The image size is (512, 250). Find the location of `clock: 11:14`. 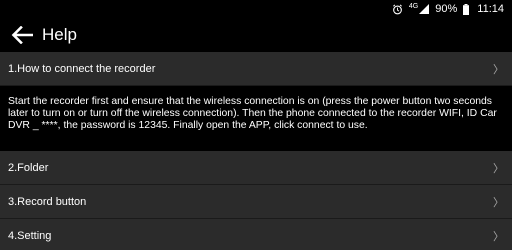

clock: 11:14 is located at coordinates (490, 9).